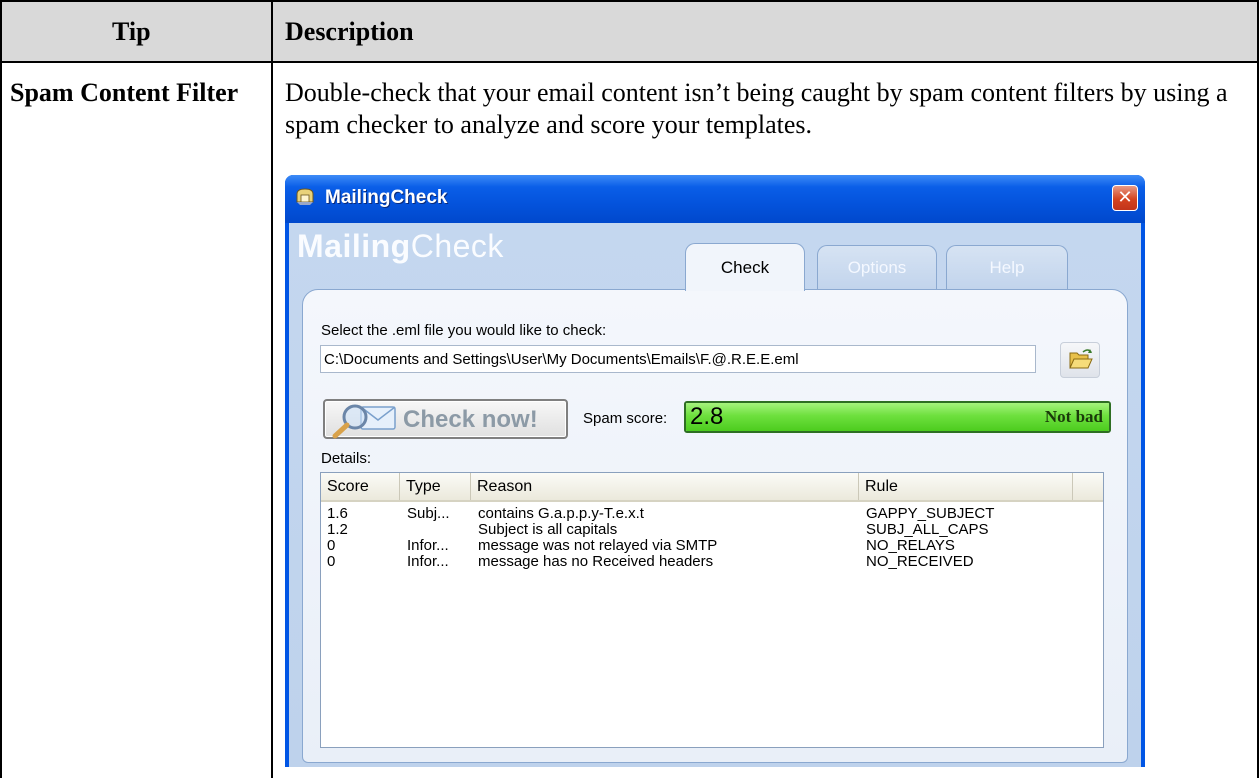 Image resolution: width=1259 pixels, height=778 pixels. Describe the element at coordinates (927, 529) in the screenshot. I see `cell-rule: SUBJ_ALL_CAPS` at that location.